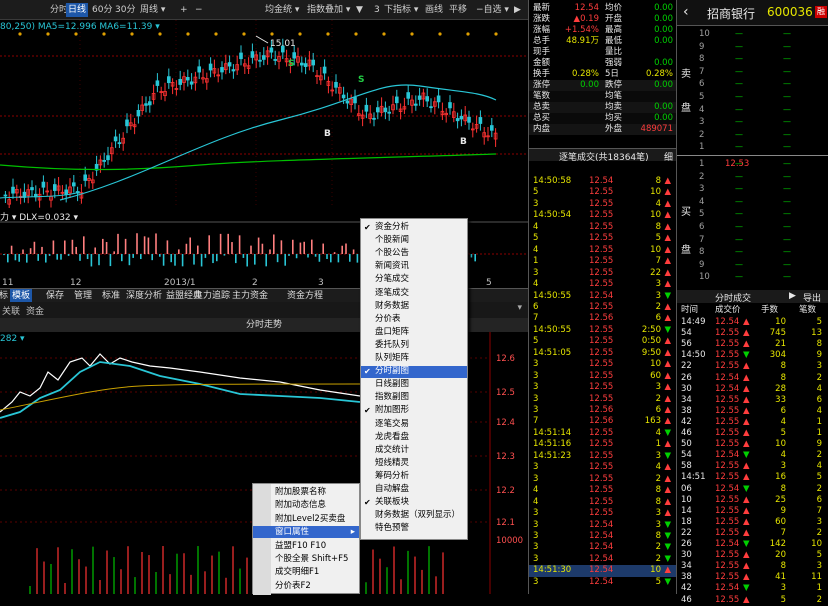 The image size is (828, 606). What do you see at coordinates (752, 556) in the screenshot?
I see `fs-row: 3012.55▲205` at bounding box center [752, 556].